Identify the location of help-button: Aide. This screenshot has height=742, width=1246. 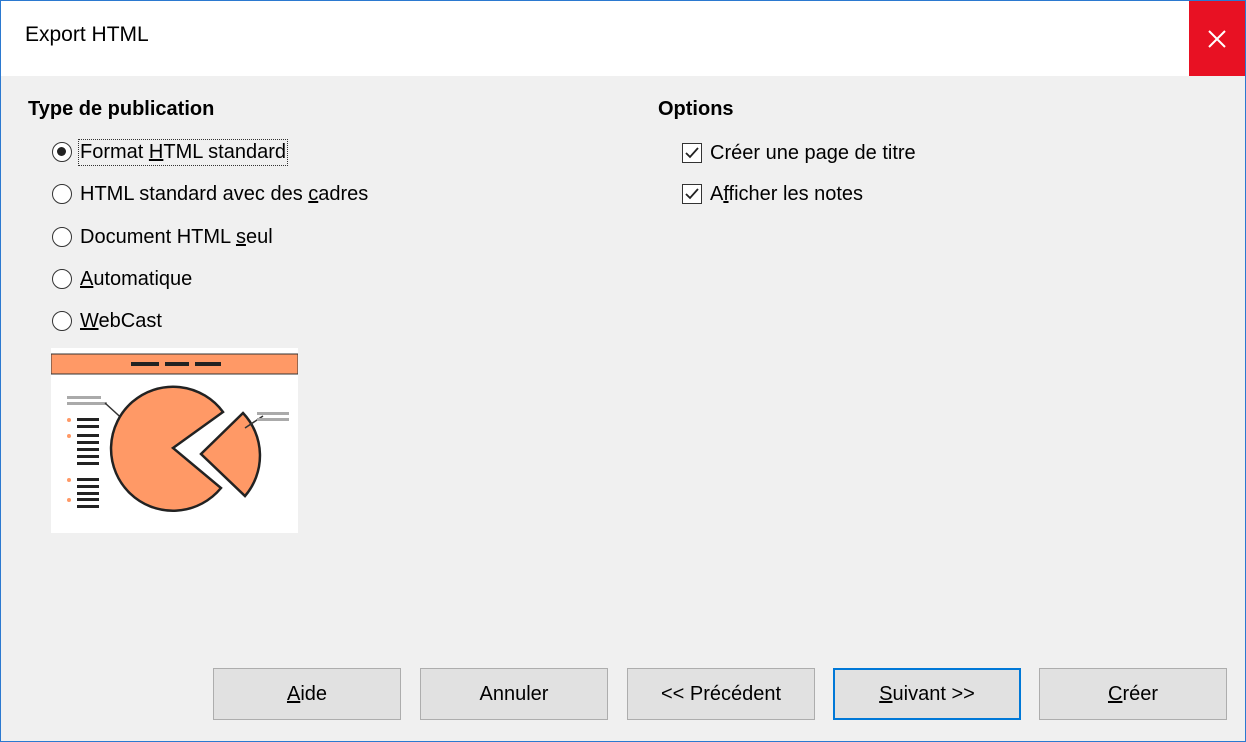
(307, 694).